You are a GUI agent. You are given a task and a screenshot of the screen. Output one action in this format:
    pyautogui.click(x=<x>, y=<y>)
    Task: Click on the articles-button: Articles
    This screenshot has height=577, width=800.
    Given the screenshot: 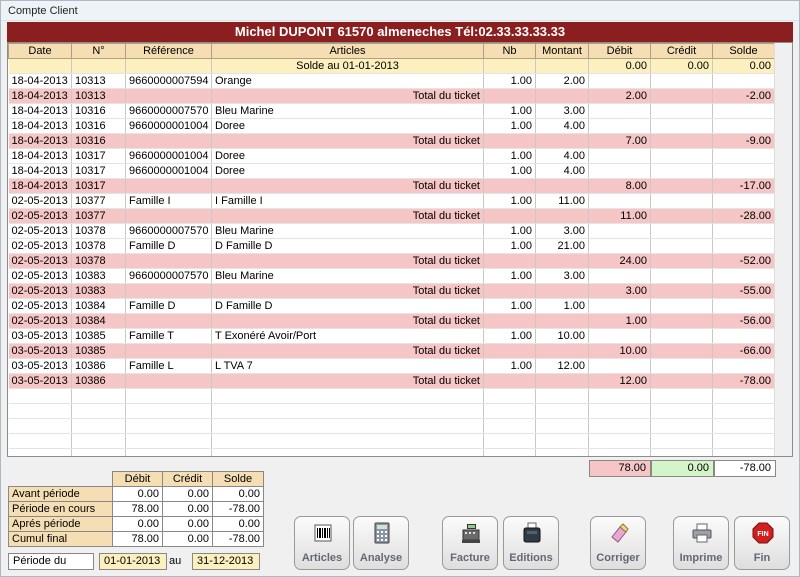 What is the action you would take?
    pyautogui.click(x=322, y=543)
    